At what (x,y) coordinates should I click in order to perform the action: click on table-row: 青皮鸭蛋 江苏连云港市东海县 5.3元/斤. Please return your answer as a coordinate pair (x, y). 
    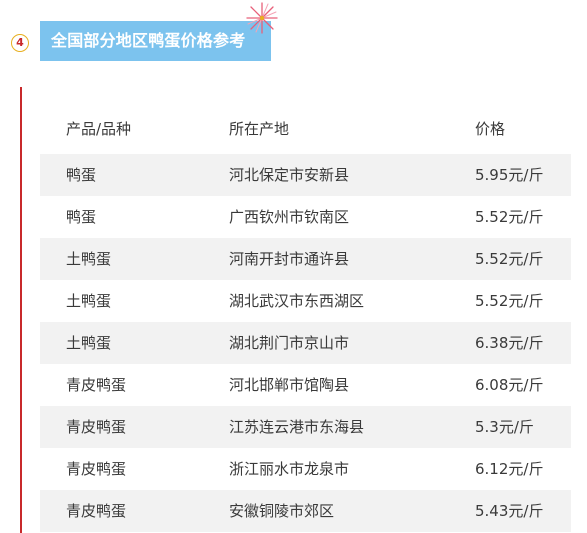
    Looking at the image, I should click on (305, 427).